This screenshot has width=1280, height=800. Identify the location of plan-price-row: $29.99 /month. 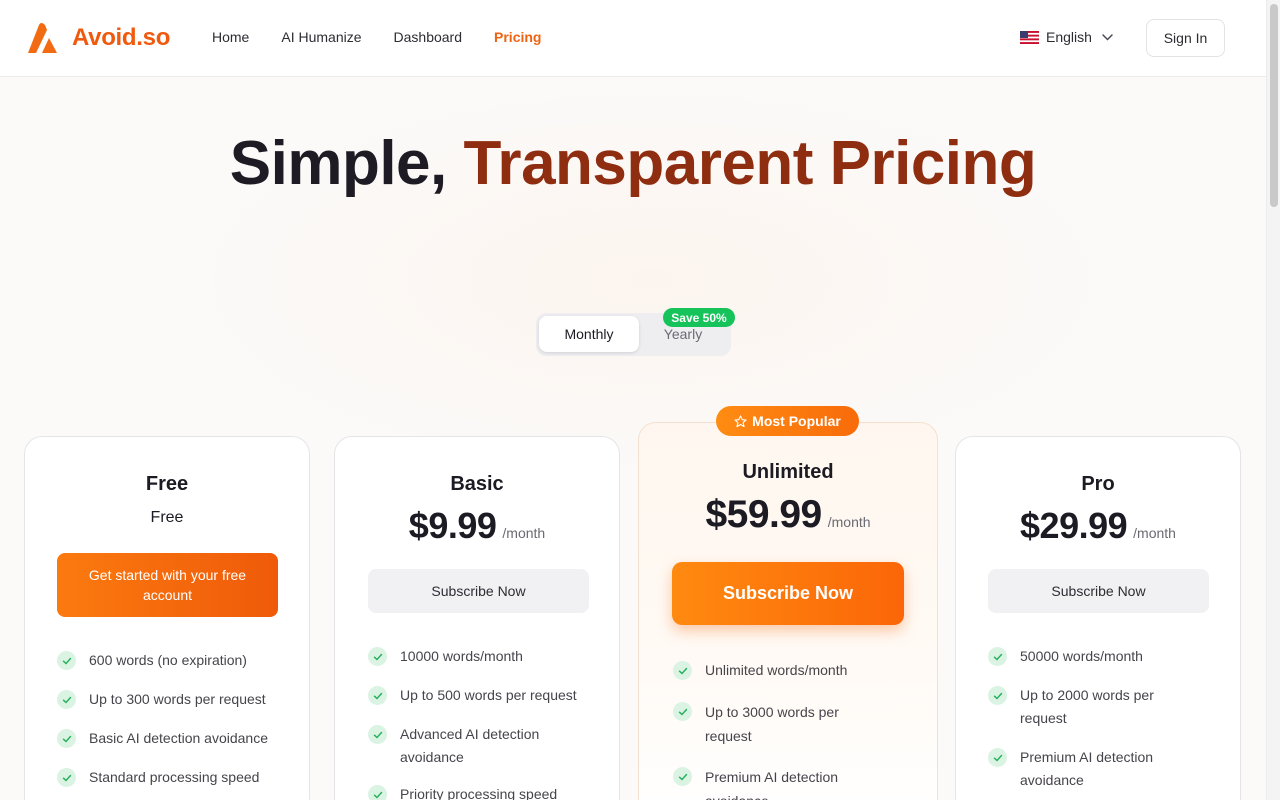
(1098, 526).